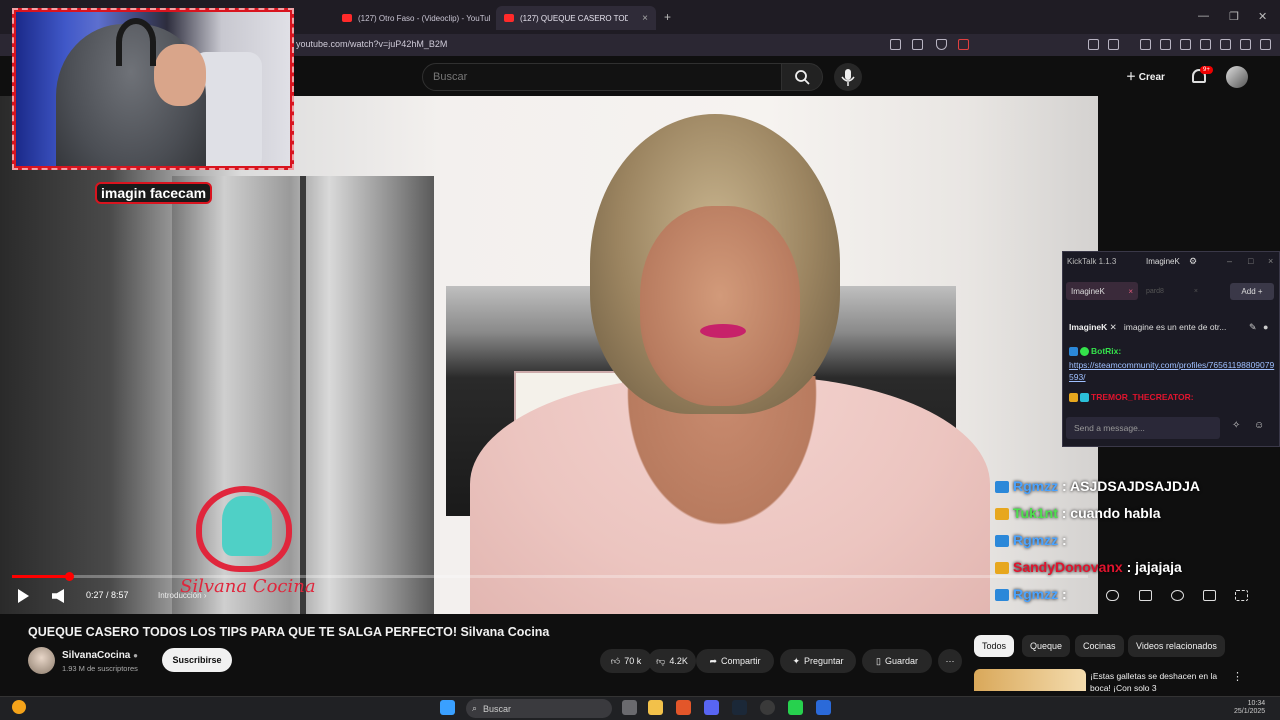 This screenshot has width=1280, height=720. Describe the element at coordinates (1145, 595) in the screenshot. I see `subtitles-icon` at that location.